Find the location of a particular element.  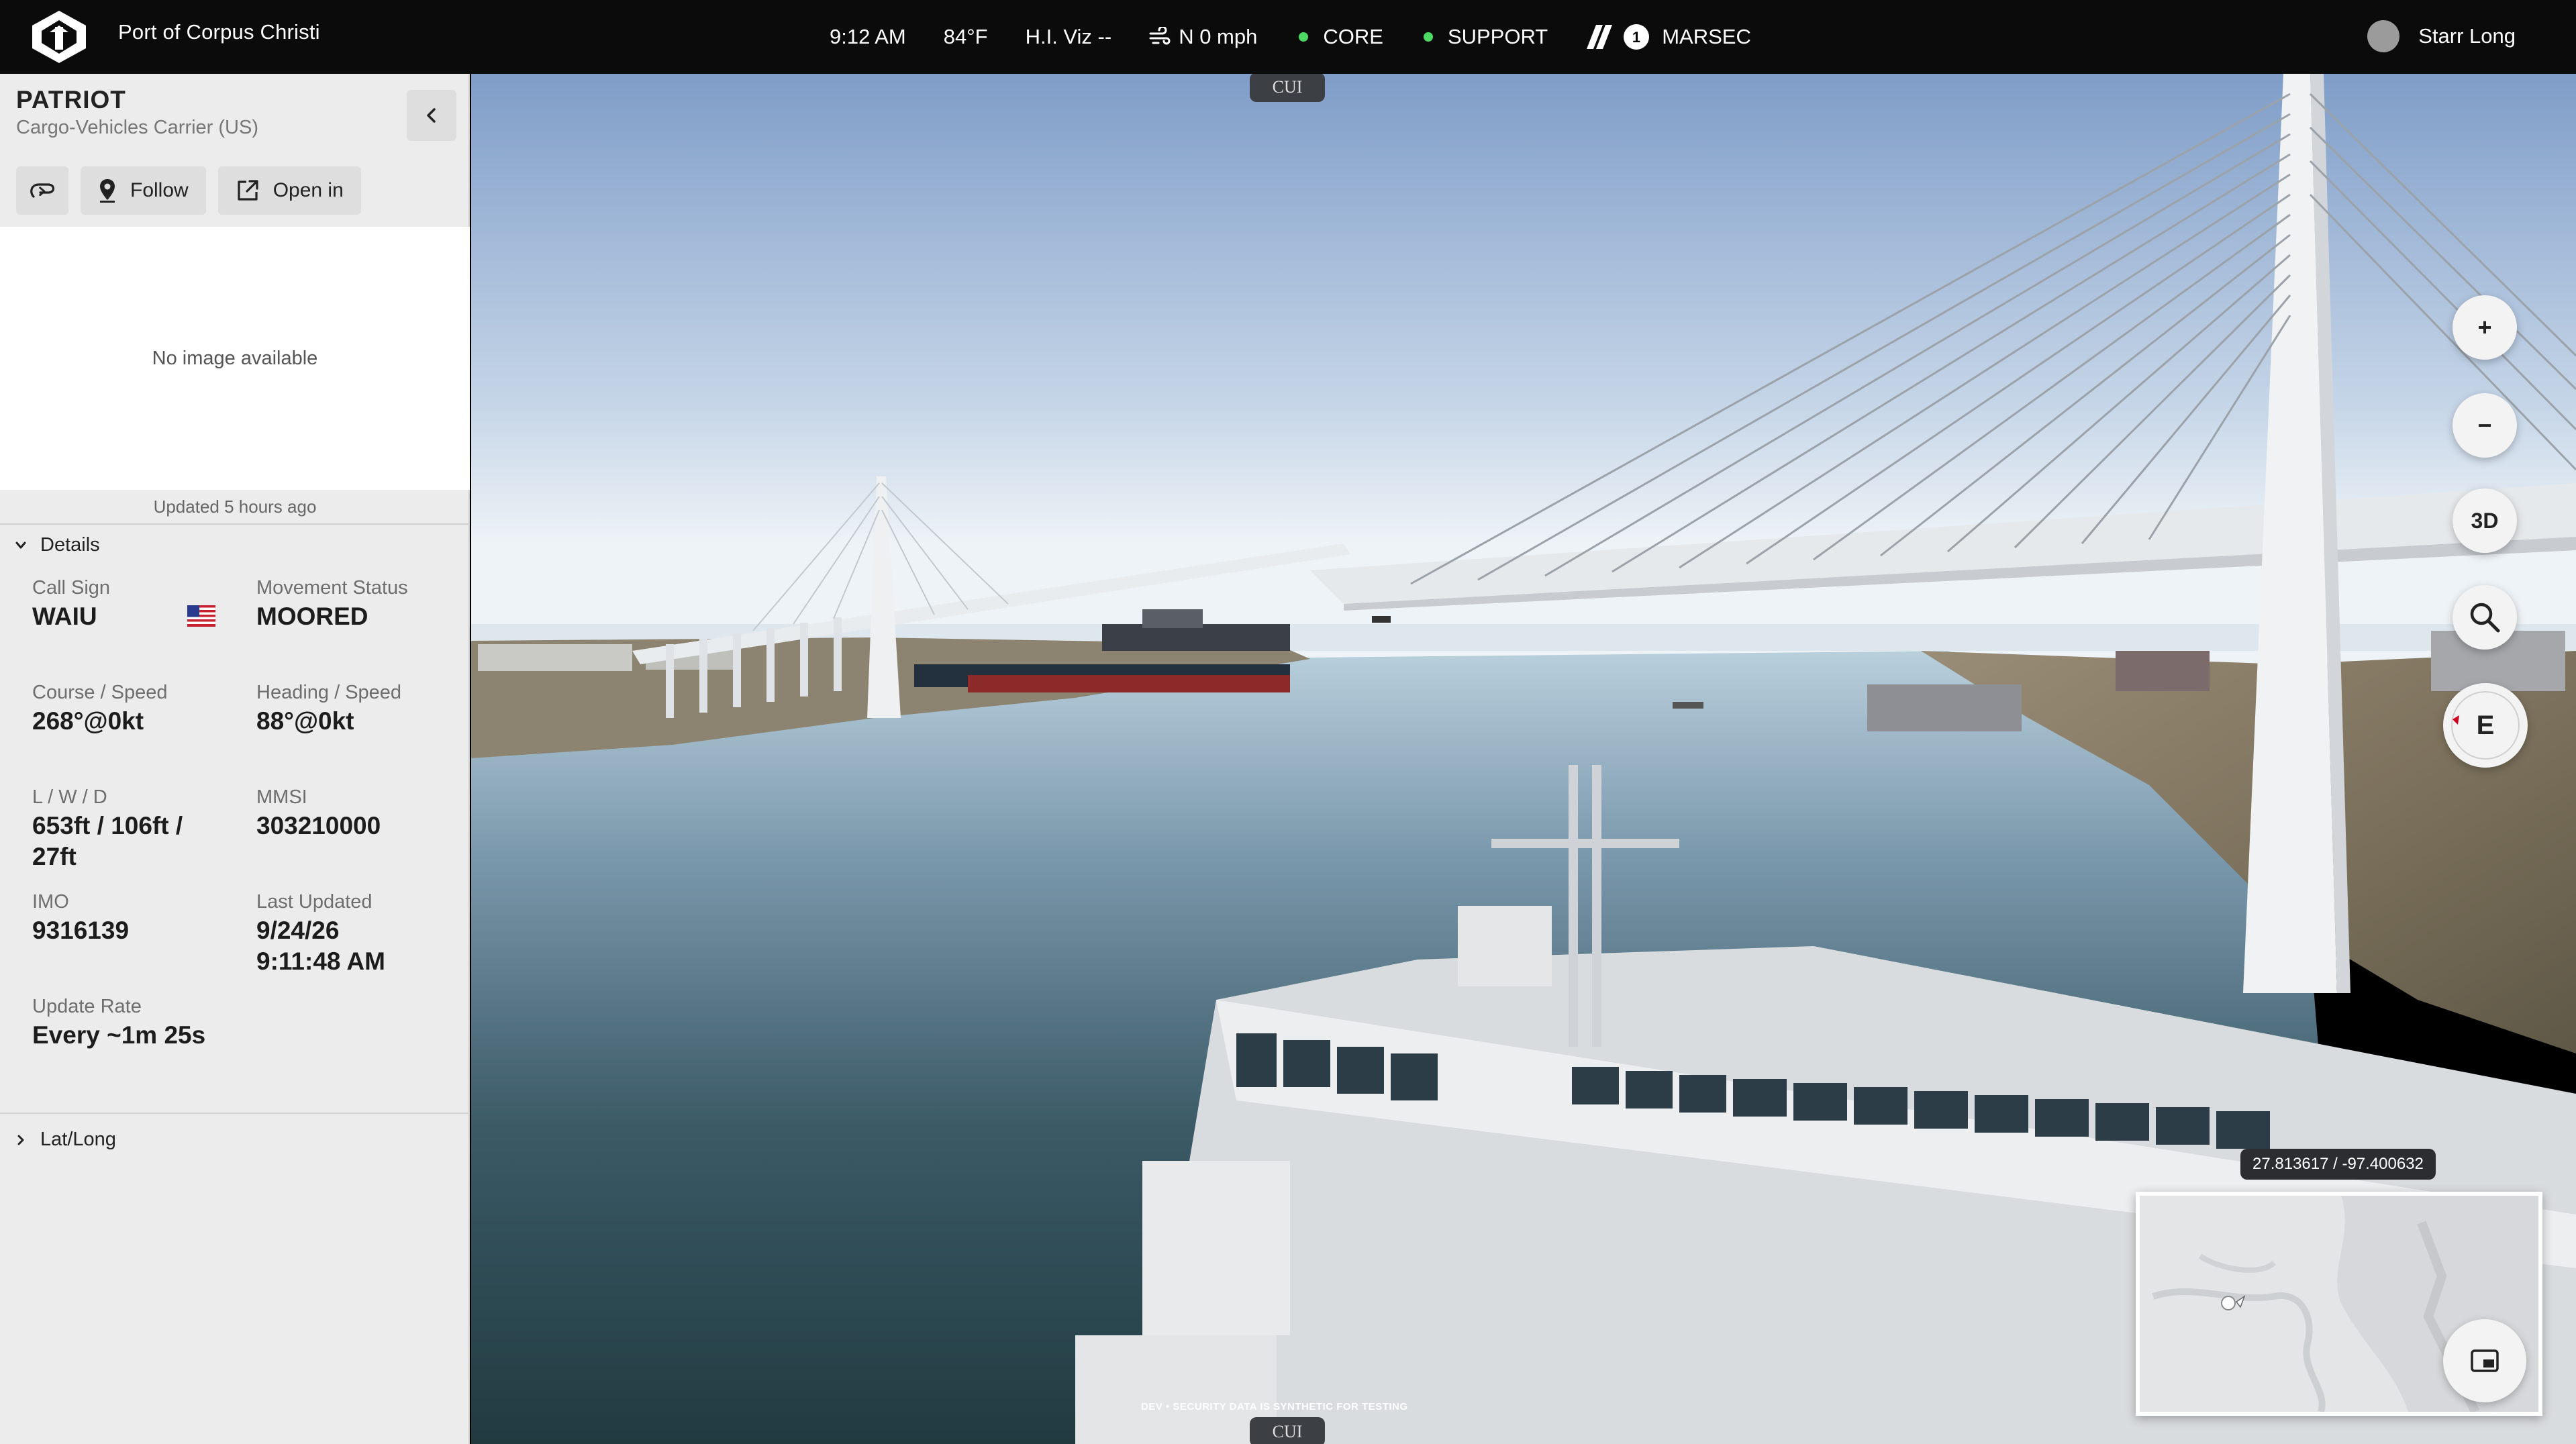

details-label: Details is located at coordinates (70, 545).